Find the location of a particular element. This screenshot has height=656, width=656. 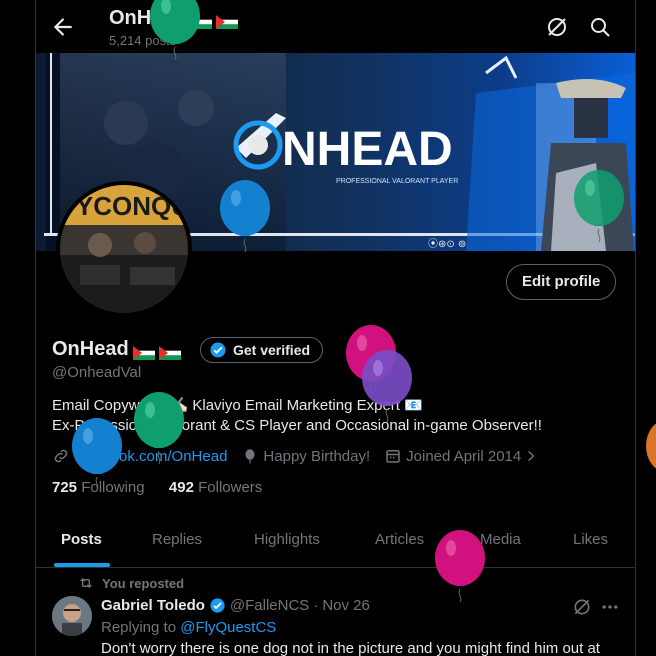

get-verified-label: Get verified is located at coordinates (272, 350).